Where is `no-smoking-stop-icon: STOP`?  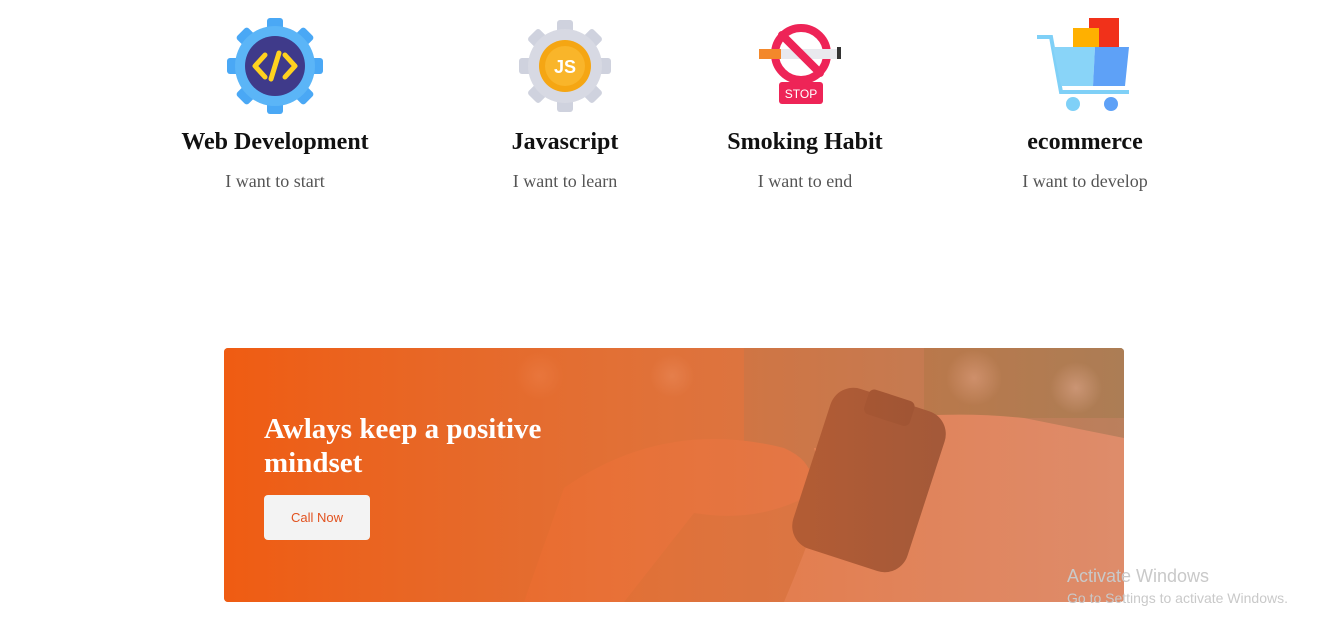
no-smoking-stop-icon: STOP is located at coordinates (800, 64).